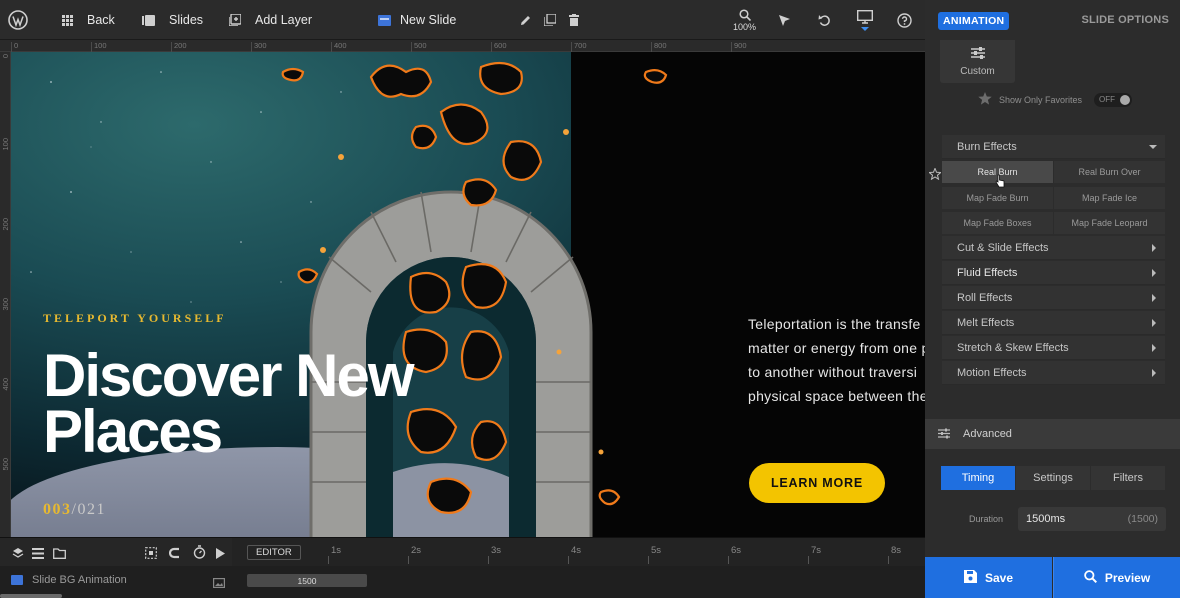  What do you see at coordinates (19, 20) in the screenshot?
I see `wordpress-logo-icon` at bounding box center [19, 20].